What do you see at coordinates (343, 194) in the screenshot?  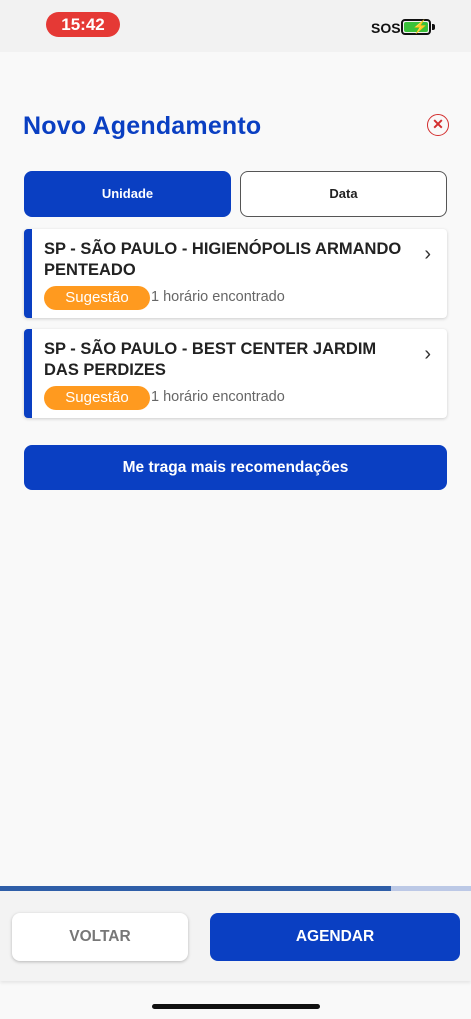 I see `tab-data: Data` at bounding box center [343, 194].